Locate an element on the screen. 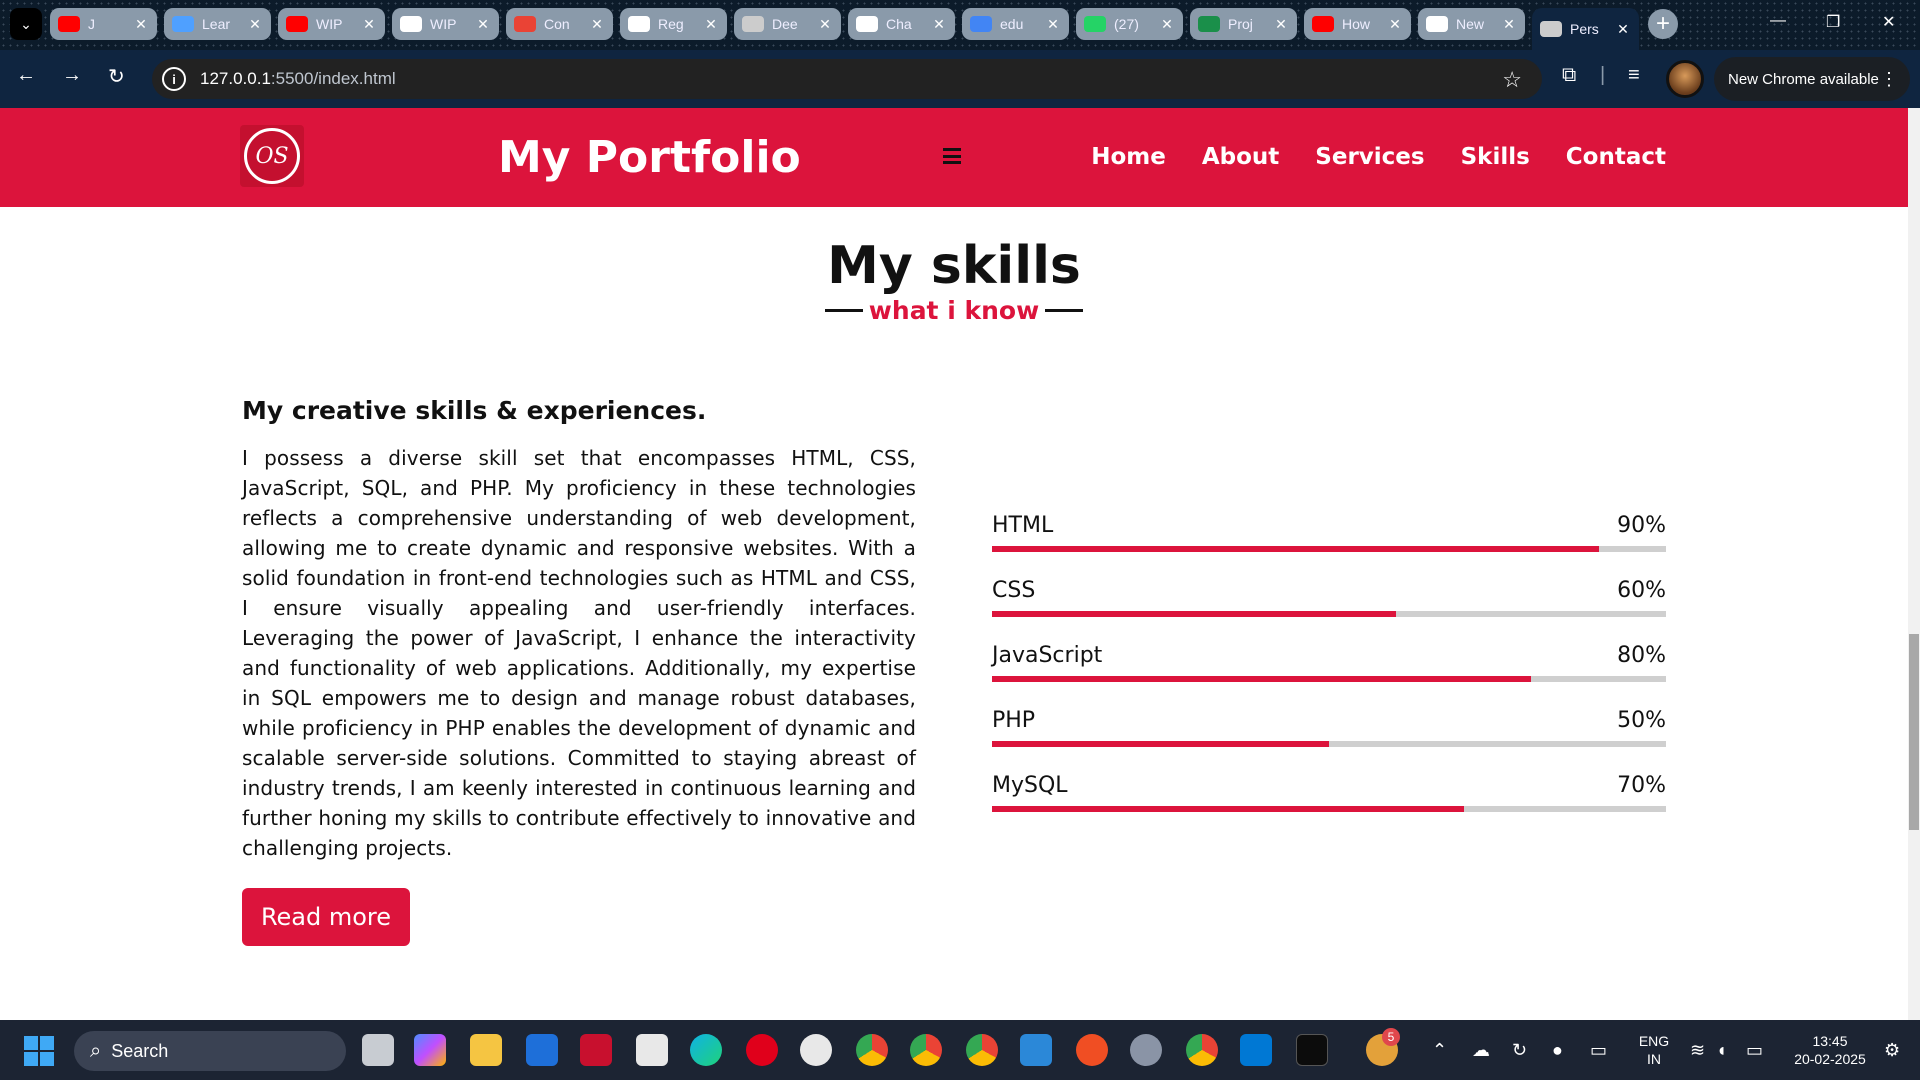 This screenshot has height=1080, width=1920. nav-services: Services is located at coordinates (1369, 157).